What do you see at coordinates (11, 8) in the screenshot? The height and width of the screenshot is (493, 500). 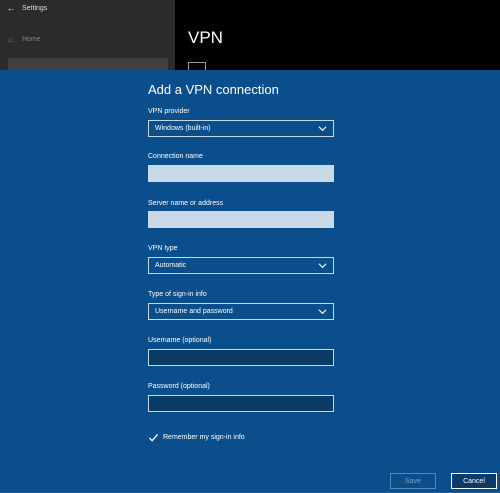 I see `back-arrow-icon: ←` at bounding box center [11, 8].